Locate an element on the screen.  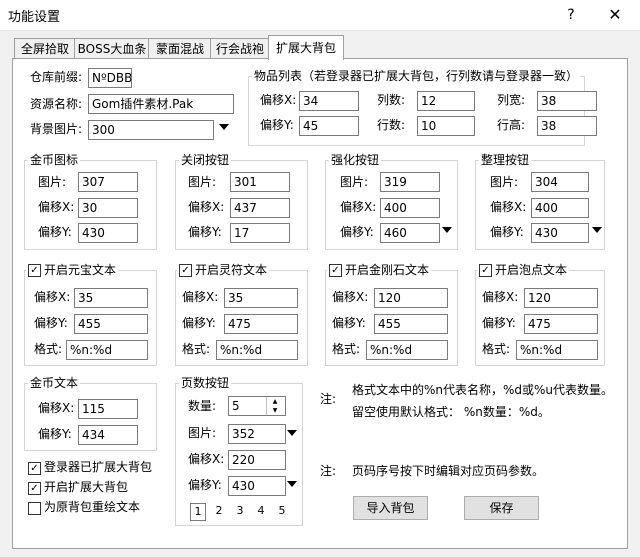
spin-down-icon: ▼ is located at coordinates (275, 410).